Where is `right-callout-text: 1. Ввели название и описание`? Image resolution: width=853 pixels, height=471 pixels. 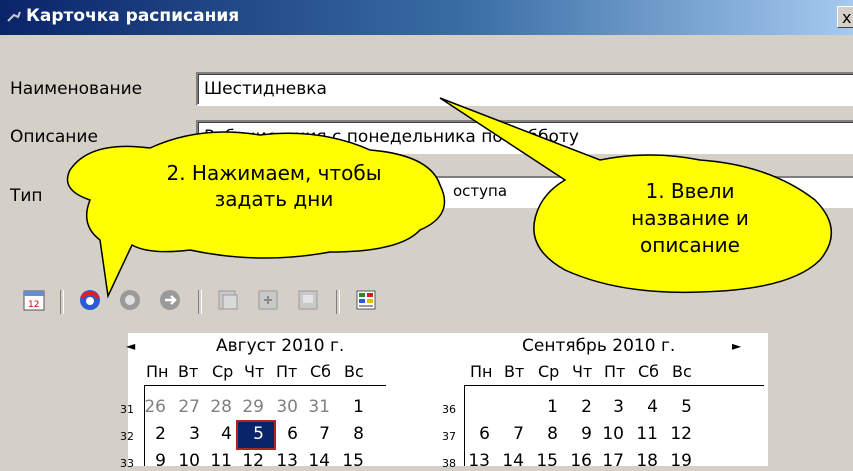
right-callout-text: 1. Ввели название и описание is located at coordinates (690, 218).